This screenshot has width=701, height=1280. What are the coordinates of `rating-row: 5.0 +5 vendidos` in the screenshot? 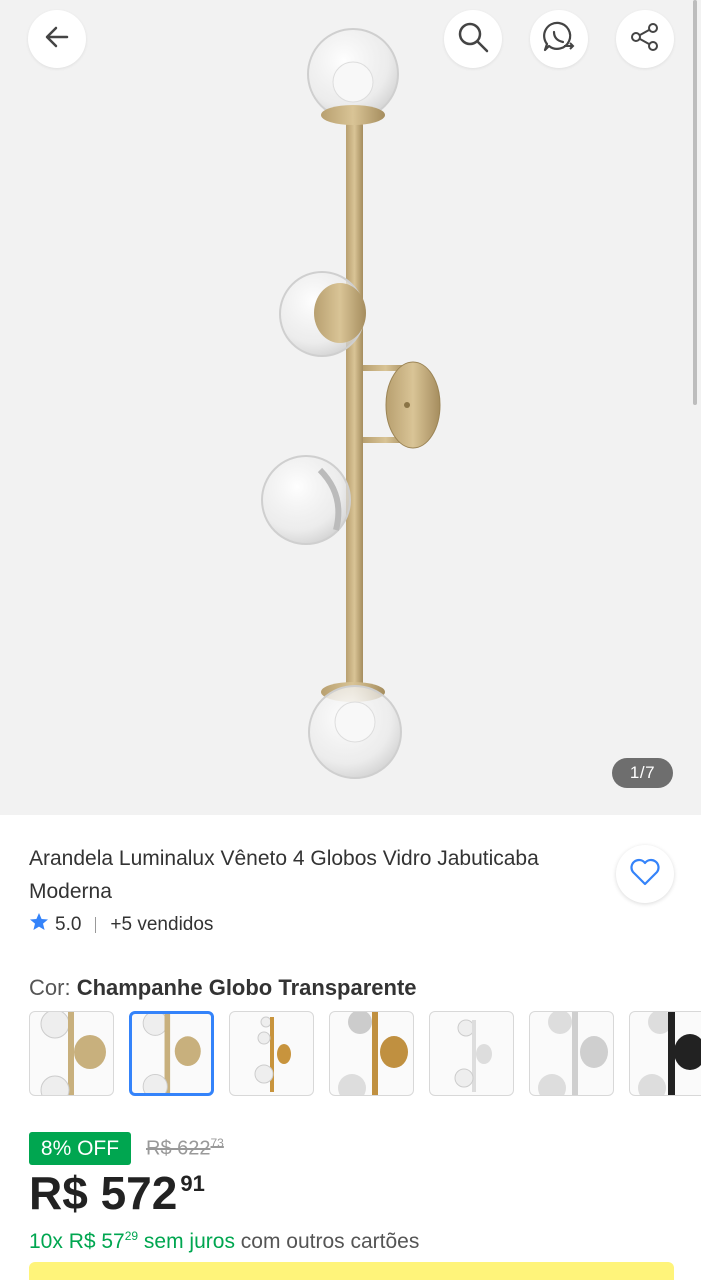 It's located at (121, 925).